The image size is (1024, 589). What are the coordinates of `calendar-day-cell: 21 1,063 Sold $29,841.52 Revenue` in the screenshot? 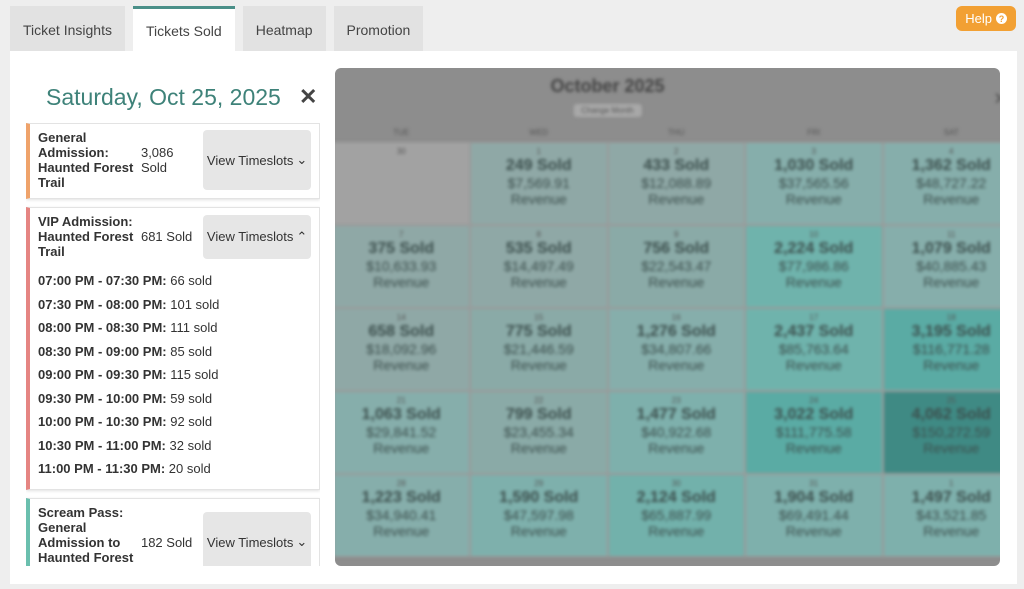 It's located at (402, 432).